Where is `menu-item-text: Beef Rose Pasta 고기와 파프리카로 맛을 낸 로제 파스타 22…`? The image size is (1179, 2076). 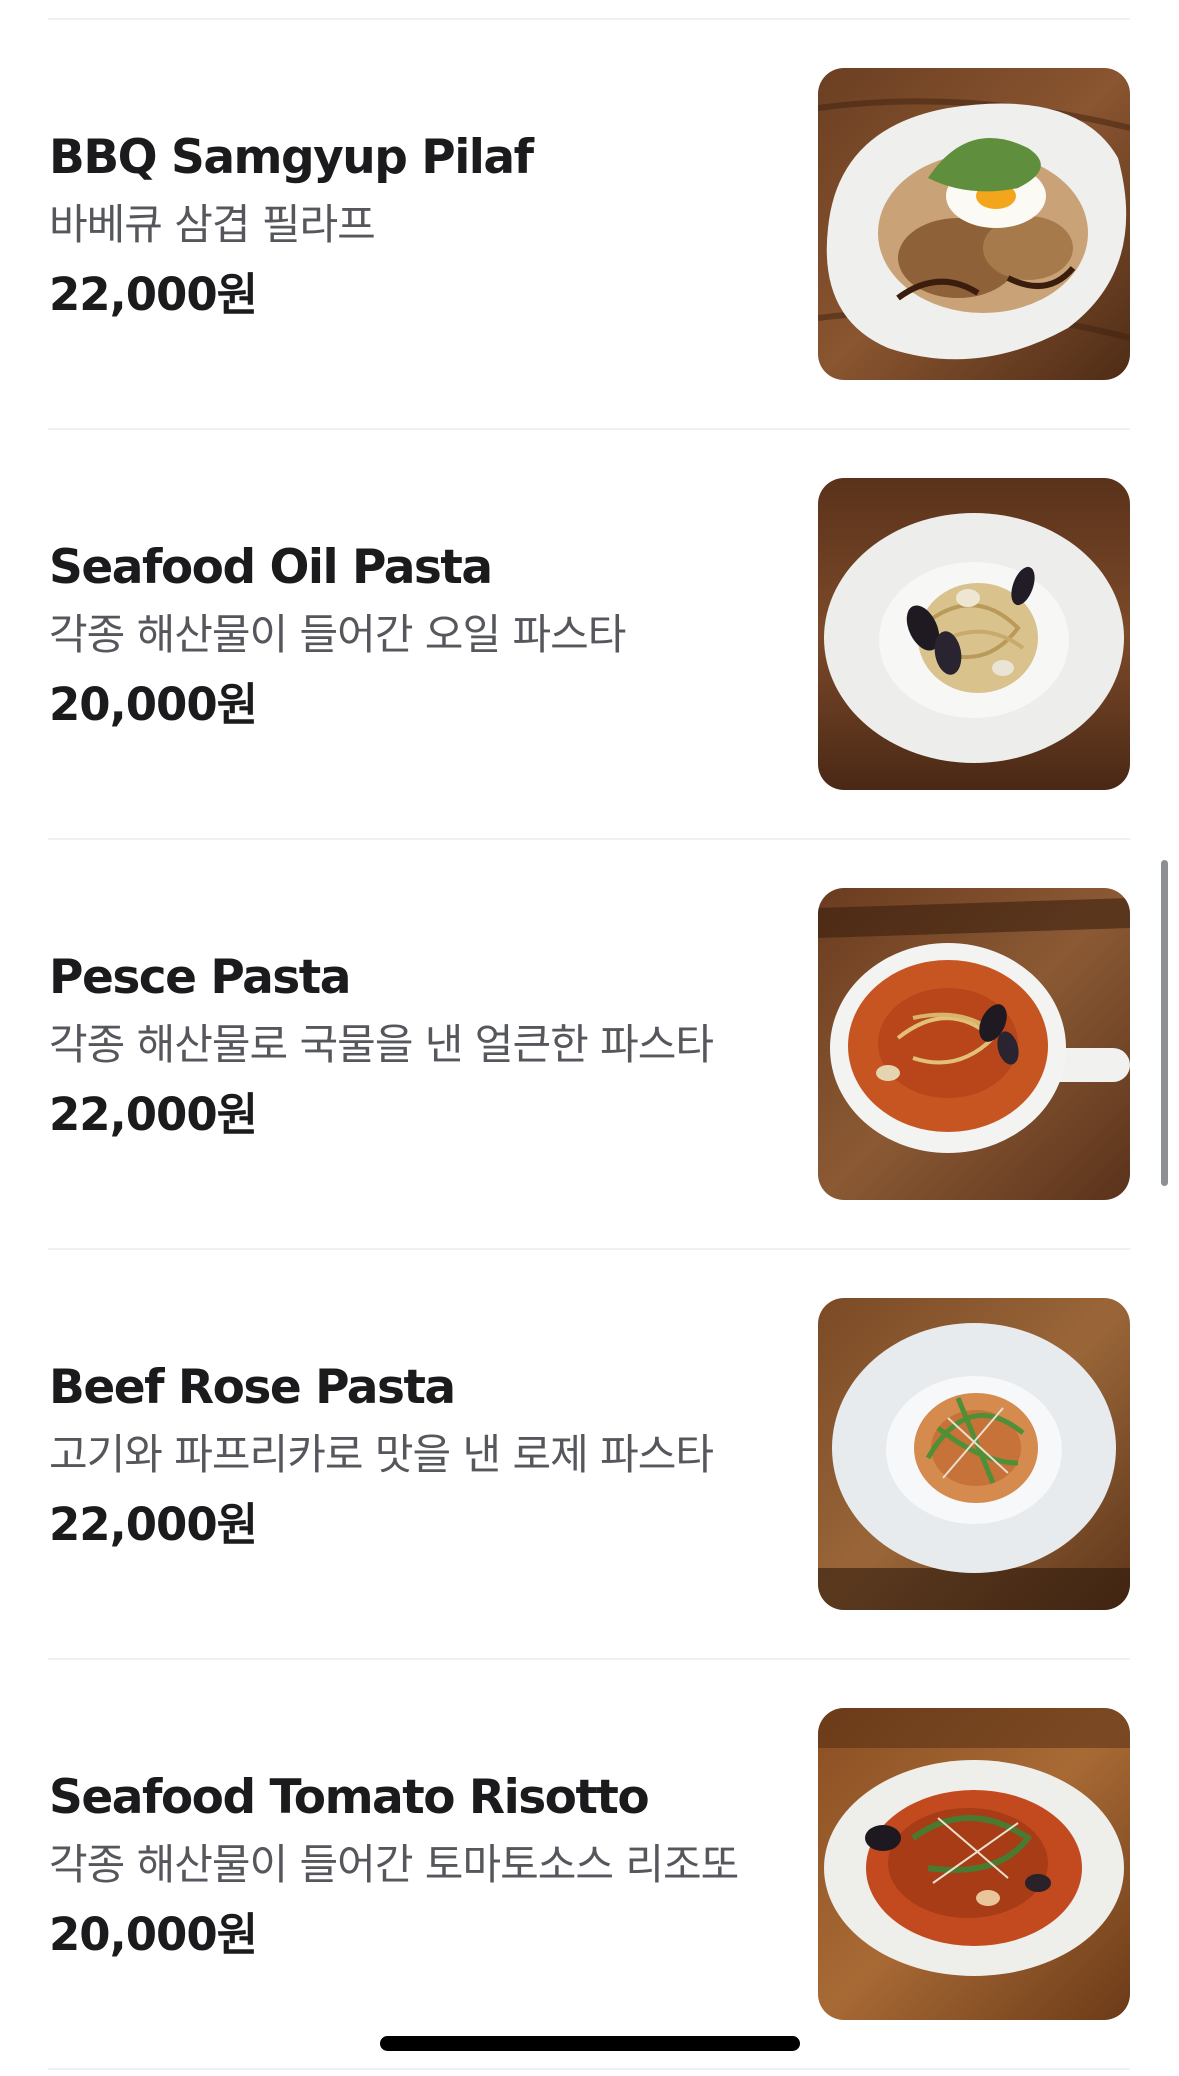
menu-item-text: Beef Rose Pasta 고기와 파프리카로 맛을 낸 로제 파스타 22… is located at coordinates (409, 1456).